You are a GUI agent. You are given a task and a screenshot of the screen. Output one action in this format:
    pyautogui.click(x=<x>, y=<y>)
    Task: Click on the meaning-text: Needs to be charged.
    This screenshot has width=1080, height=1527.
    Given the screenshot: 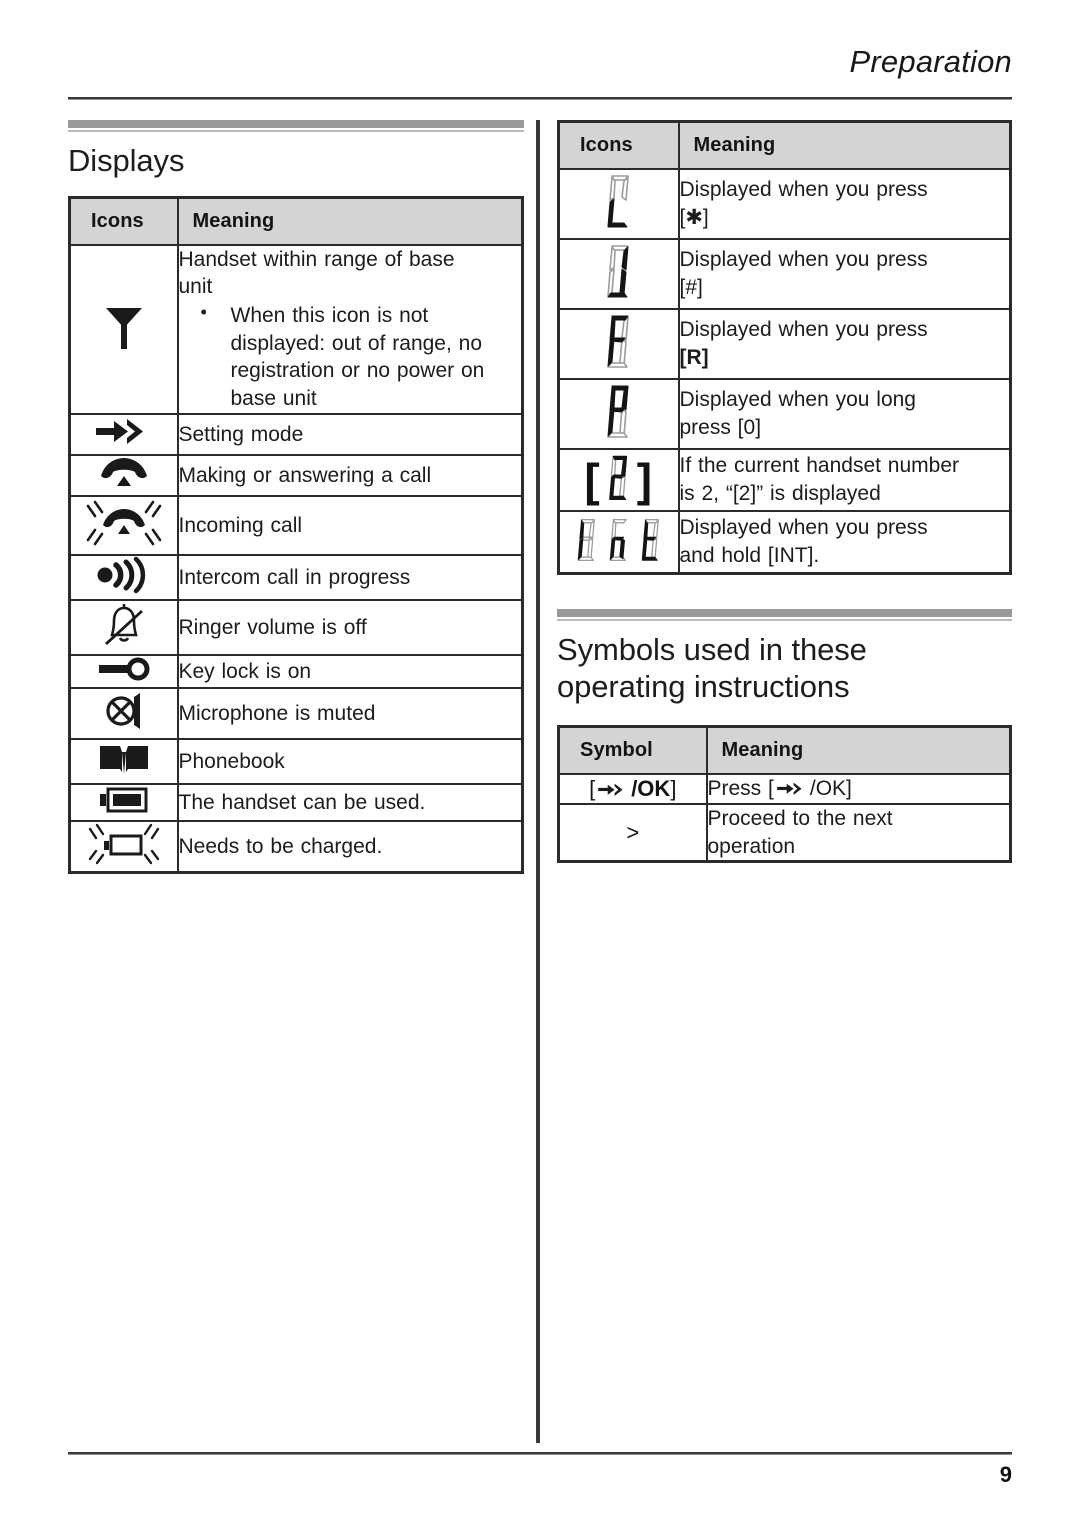 What is the action you would take?
    pyautogui.click(x=350, y=846)
    